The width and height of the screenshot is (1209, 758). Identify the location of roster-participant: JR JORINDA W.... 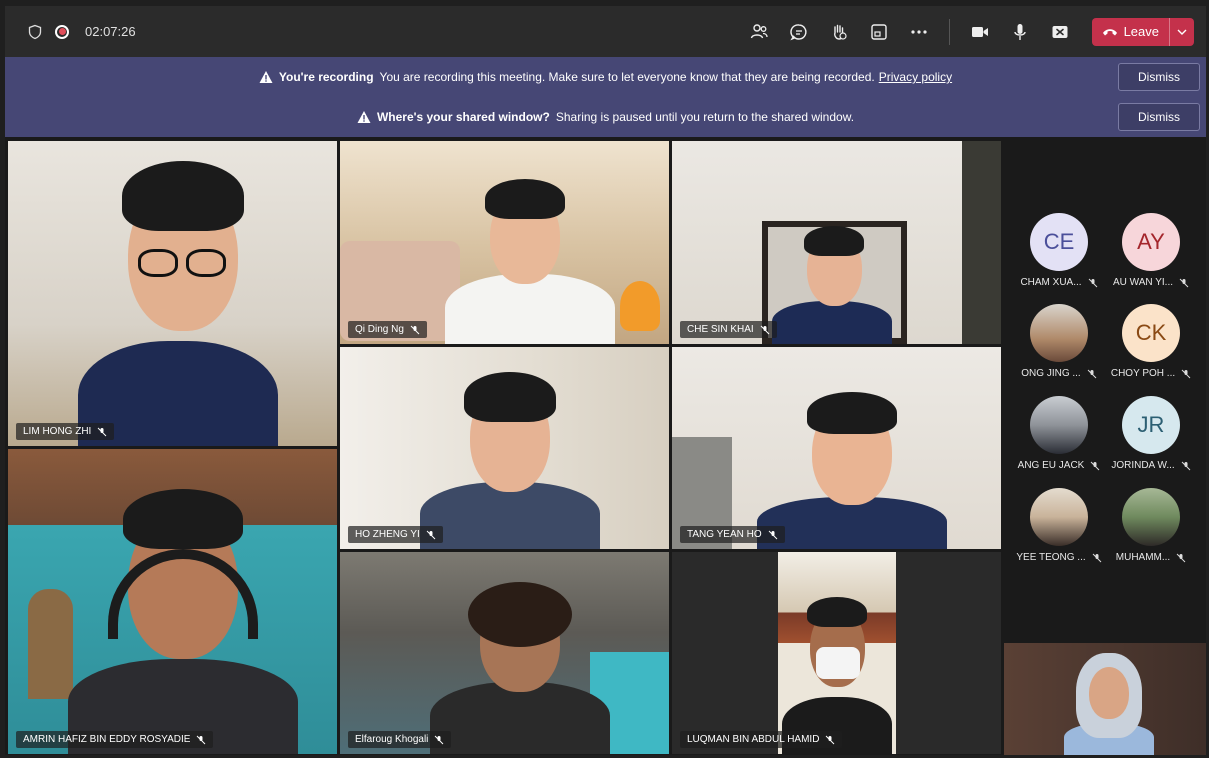
(1151, 433).